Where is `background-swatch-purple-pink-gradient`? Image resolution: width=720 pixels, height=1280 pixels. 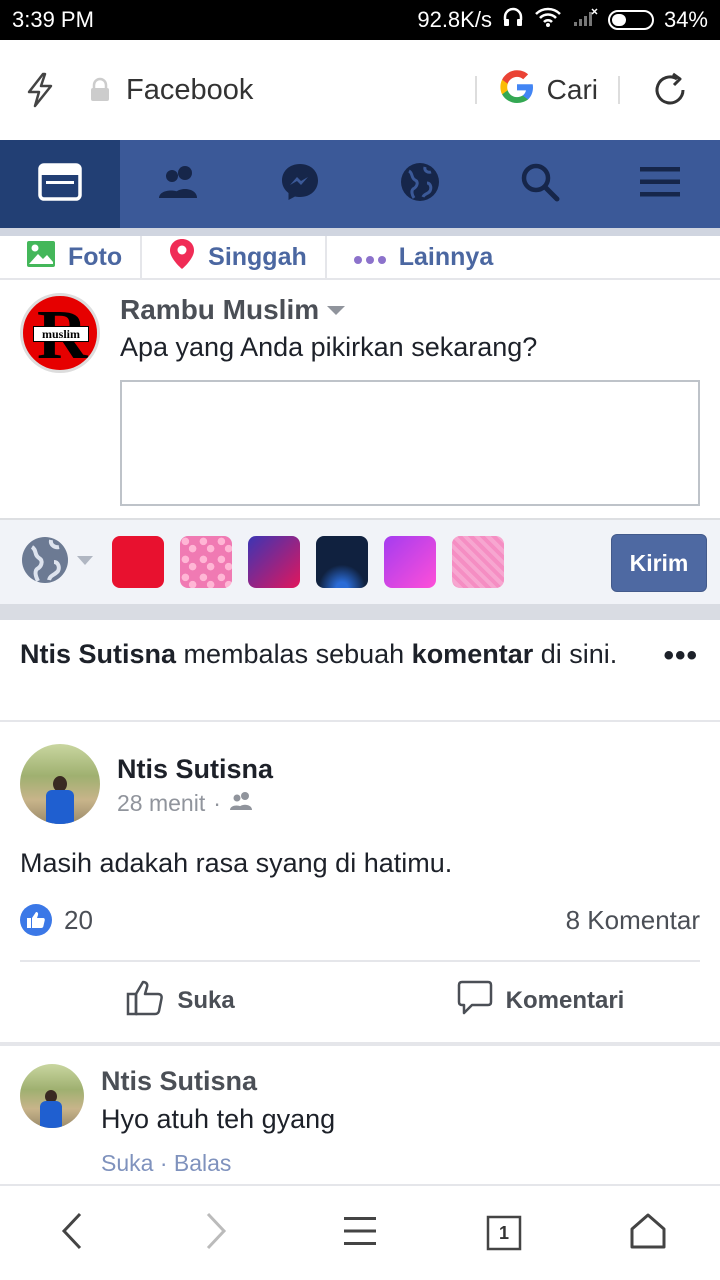 background-swatch-purple-pink-gradient is located at coordinates (410, 562).